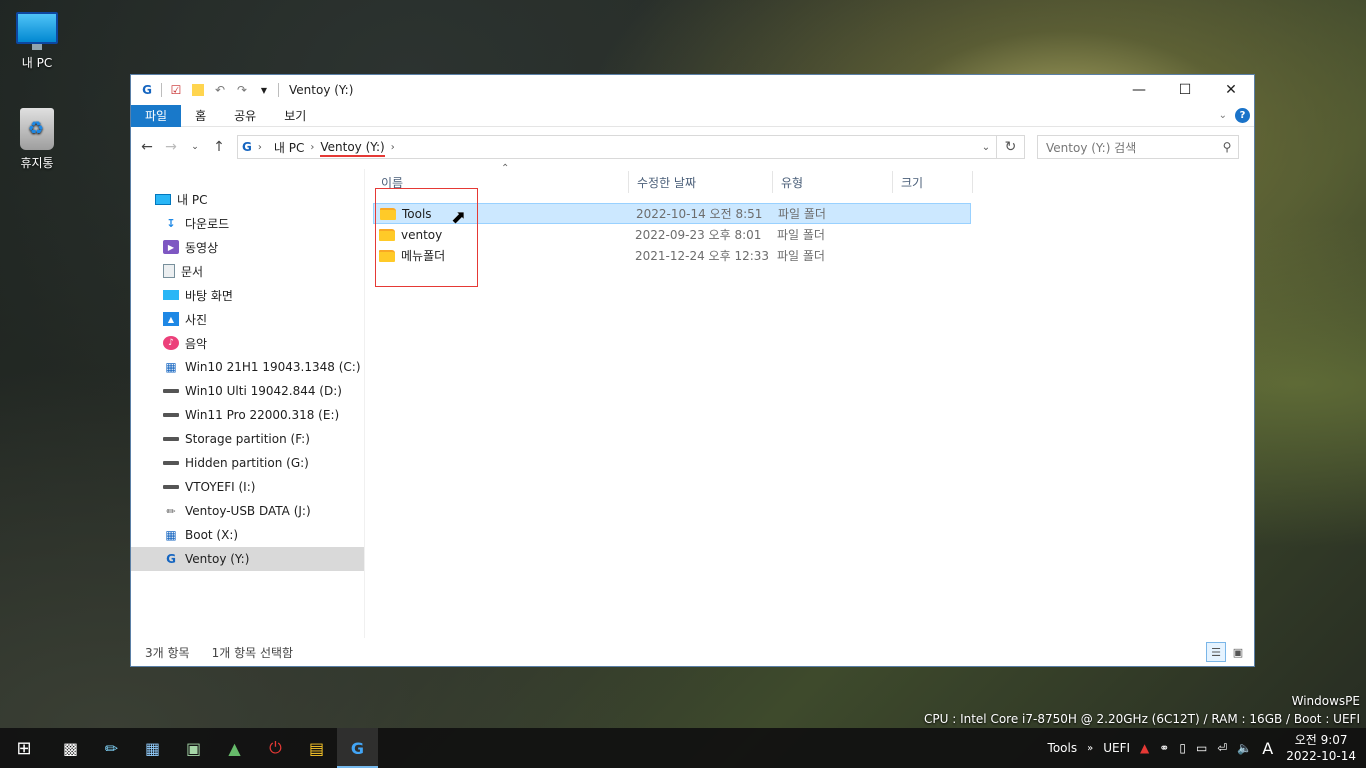 Image resolution: width=1366 pixels, height=768 pixels. Describe the element at coordinates (247, 511) in the screenshot. I see `sidebar-item-drive-j: ✏ Ventoy-USB DATA (J:)` at that location.